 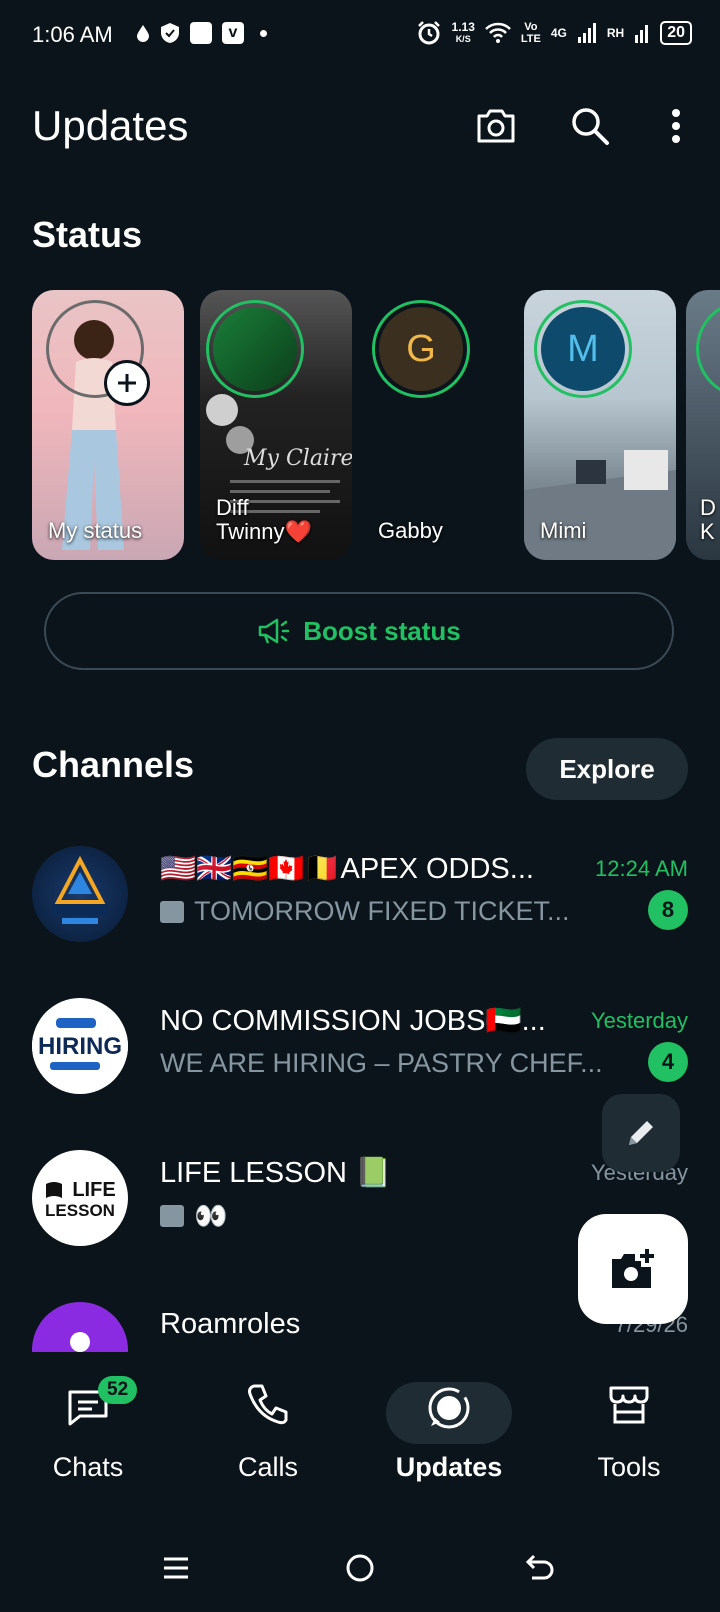 I want to click on channel-time: Yesterday, so click(x=639, y=1020).